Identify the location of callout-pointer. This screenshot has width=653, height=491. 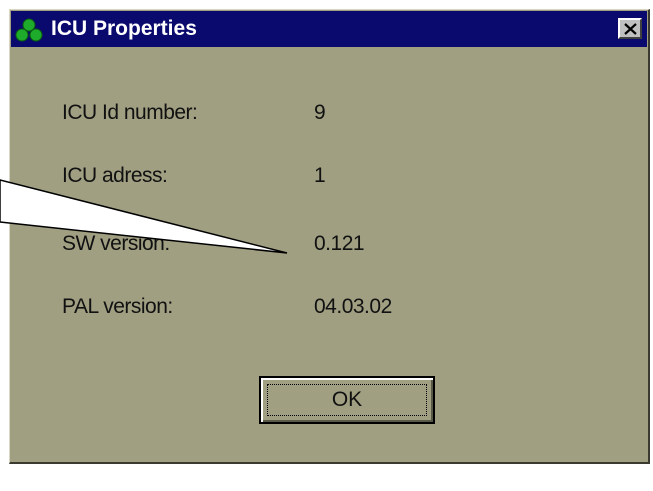
(144, 216).